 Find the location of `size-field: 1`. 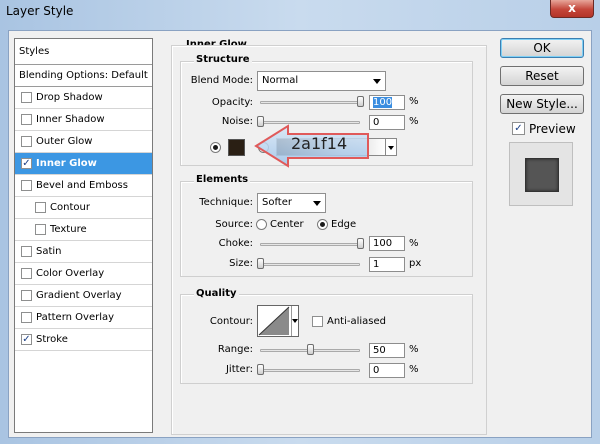

size-field: 1 is located at coordinates (387, 264).